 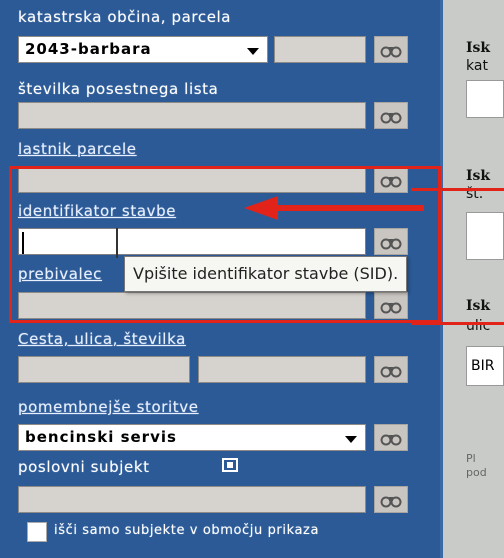 I want to click on services-select-value: bencinski servis, so click(x=101, y=437).